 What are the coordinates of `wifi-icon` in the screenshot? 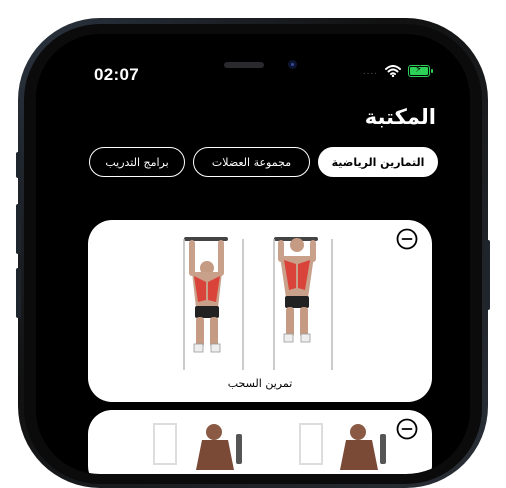 It's located at (393, 71).